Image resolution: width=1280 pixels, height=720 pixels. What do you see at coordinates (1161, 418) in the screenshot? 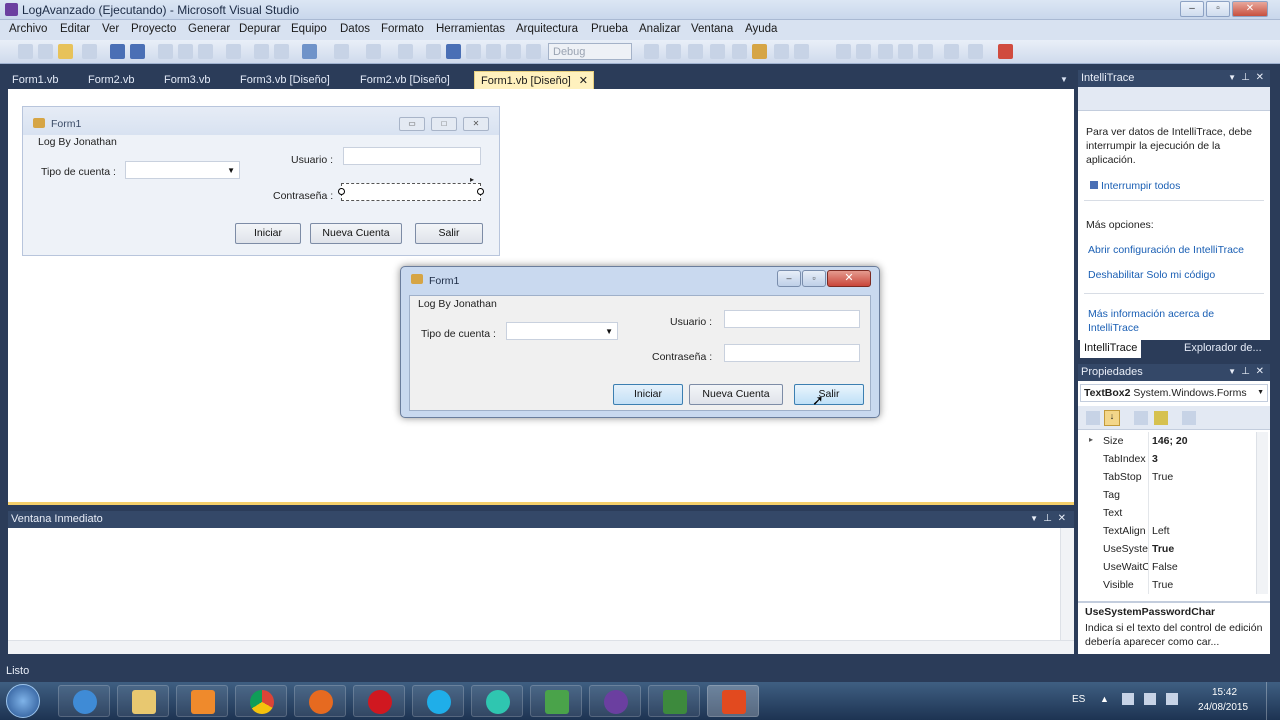
I see `events-icon` at bounding box center [1161, 418].